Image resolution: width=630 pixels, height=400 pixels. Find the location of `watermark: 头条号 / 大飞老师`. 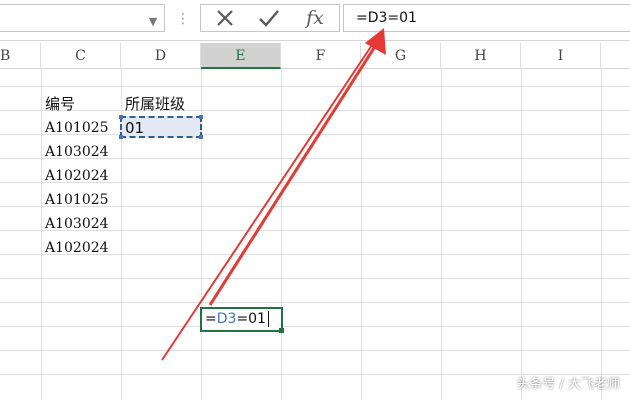

watermark: 头条号 / 大飞老师 is located at coordinates (568, 384).